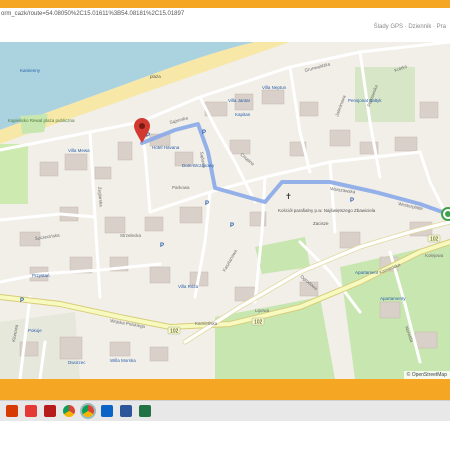 This screenshot has height=450, width=450. What do you see at coordinates (88, 411) in the screenshot?
I see `chrome-profile-icon` at bounding box center [88, 411].